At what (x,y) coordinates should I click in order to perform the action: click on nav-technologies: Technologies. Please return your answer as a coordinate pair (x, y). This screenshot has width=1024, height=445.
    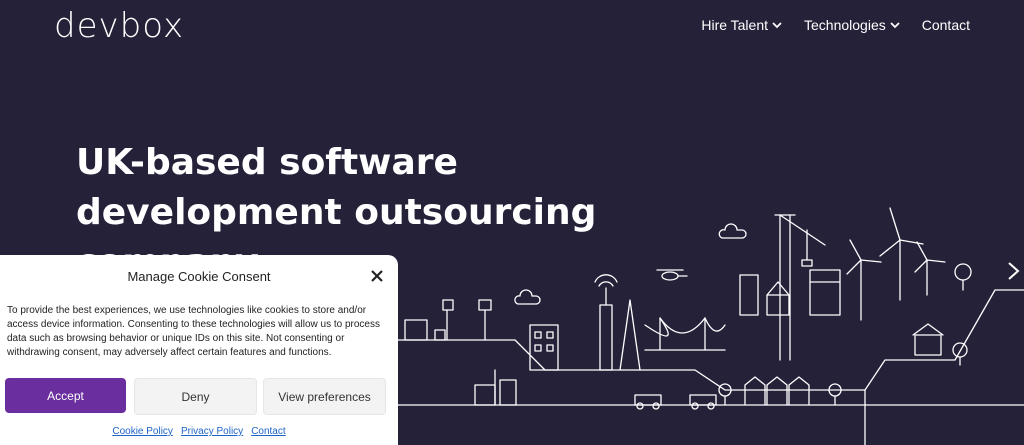
    Looking at the image, I should click on (852, 25).